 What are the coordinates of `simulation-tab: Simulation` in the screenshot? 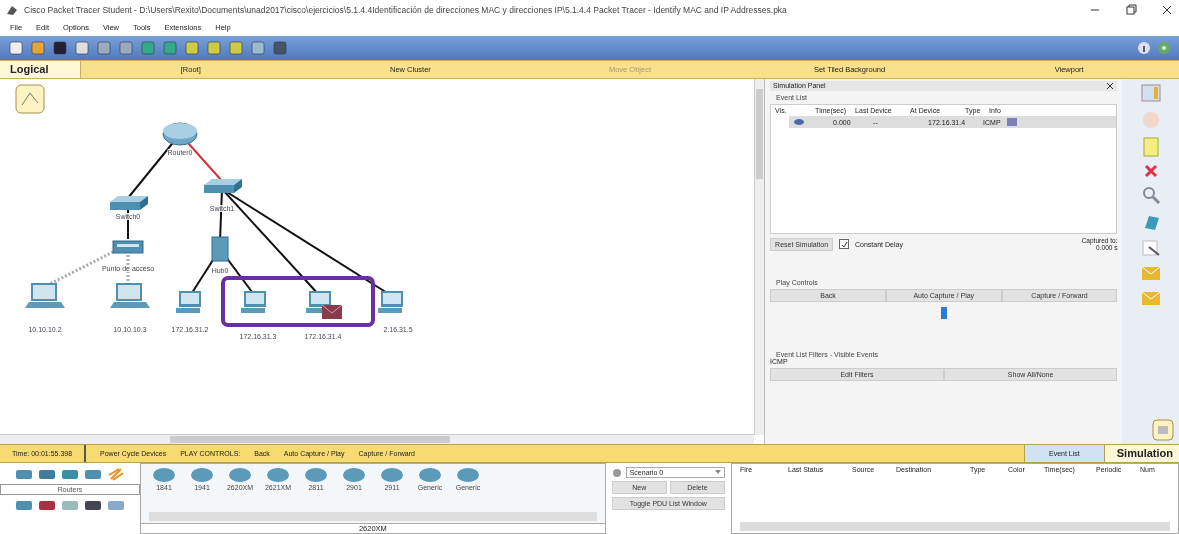 It's located at (1141, 453).